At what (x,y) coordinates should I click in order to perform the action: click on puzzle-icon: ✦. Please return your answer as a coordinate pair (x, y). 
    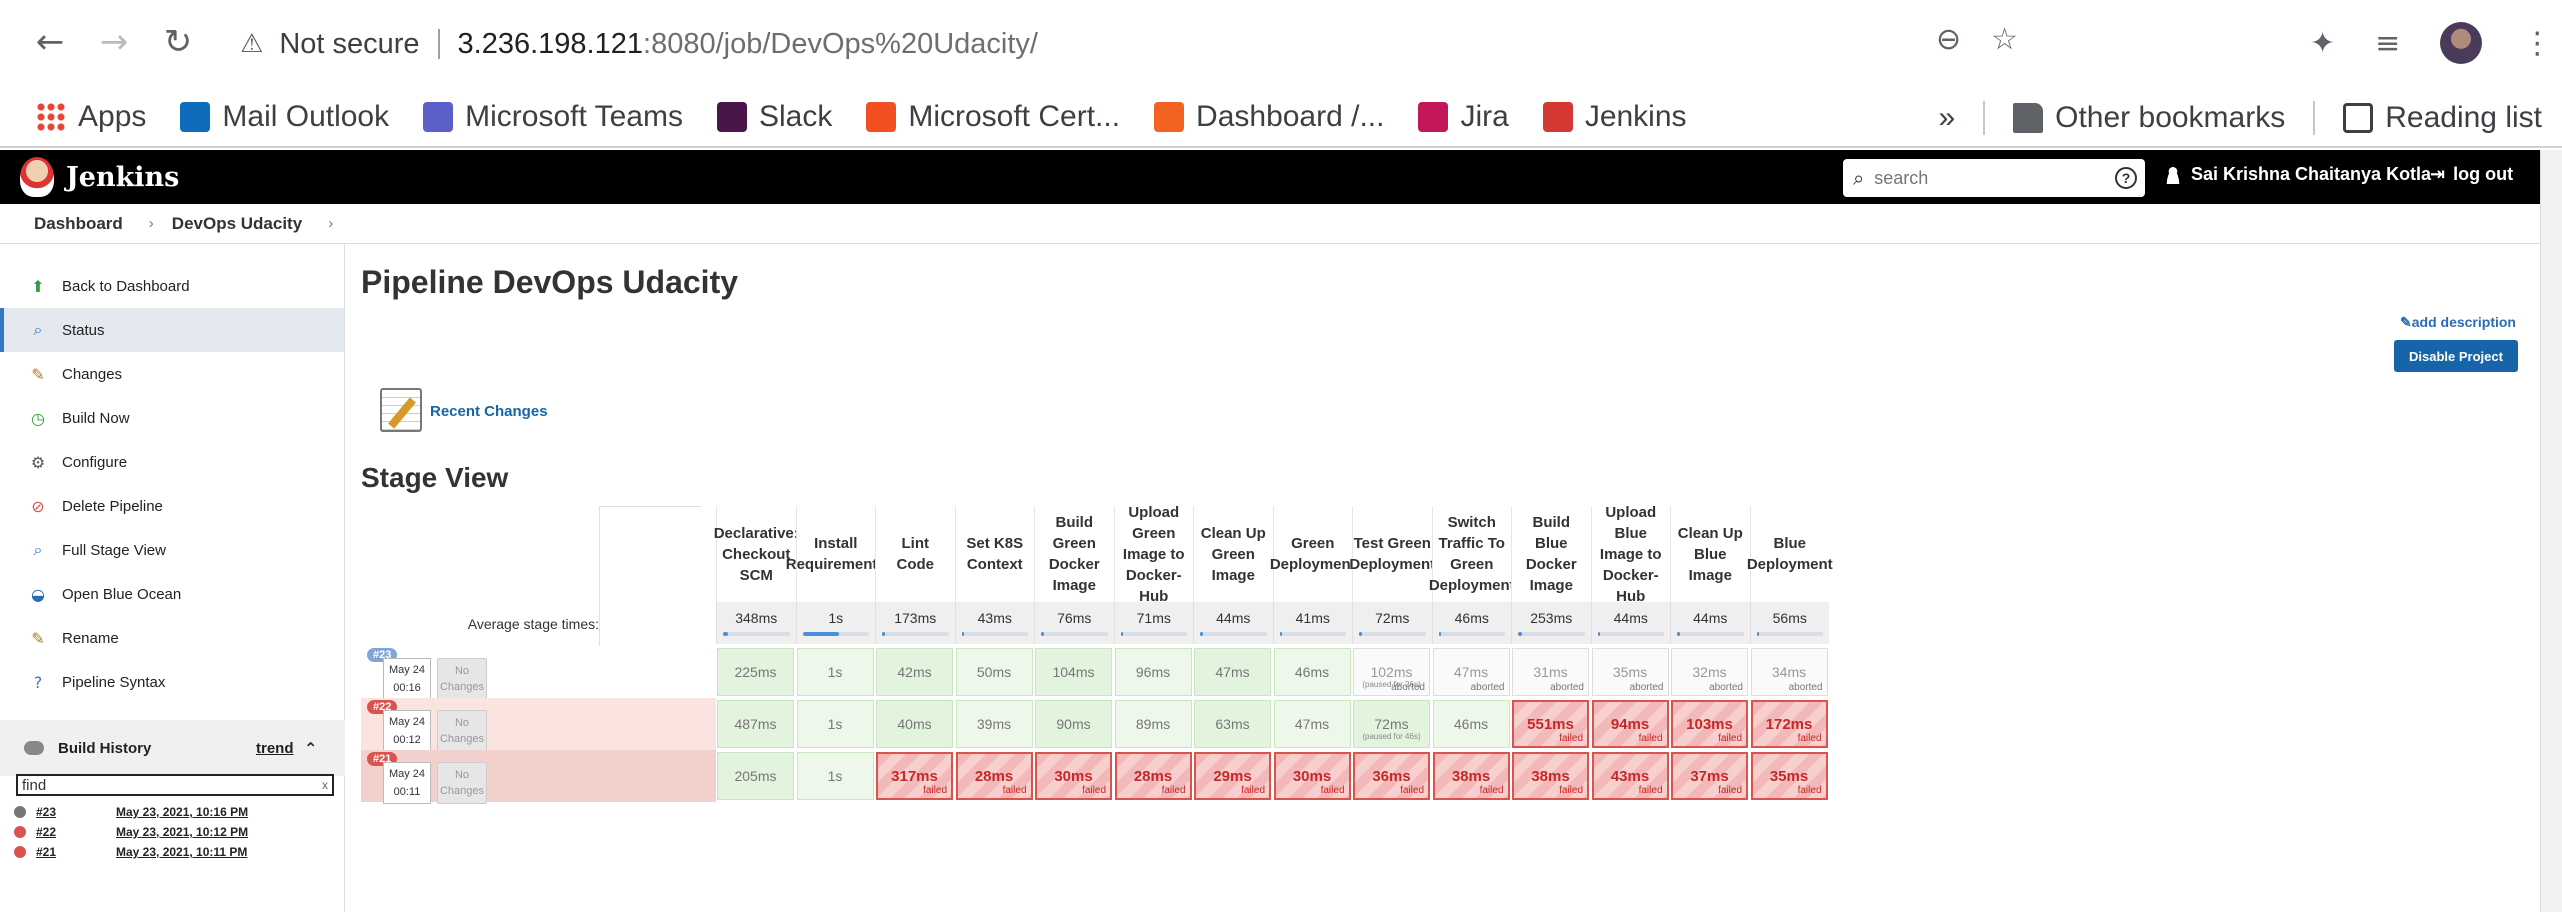
    Looking at the image, I should click on (2322, 43).